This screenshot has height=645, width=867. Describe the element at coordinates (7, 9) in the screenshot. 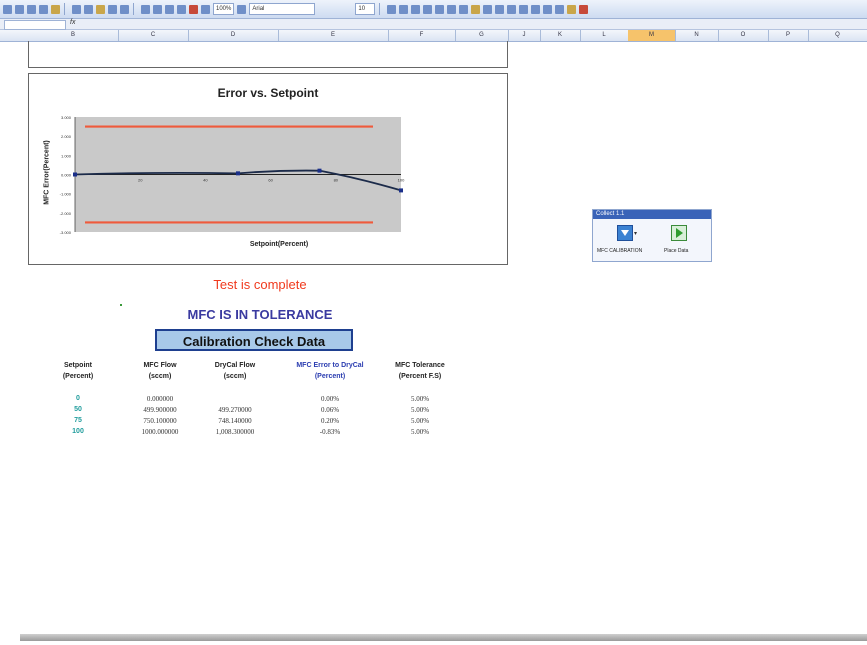

I see `new-icon` at that location.